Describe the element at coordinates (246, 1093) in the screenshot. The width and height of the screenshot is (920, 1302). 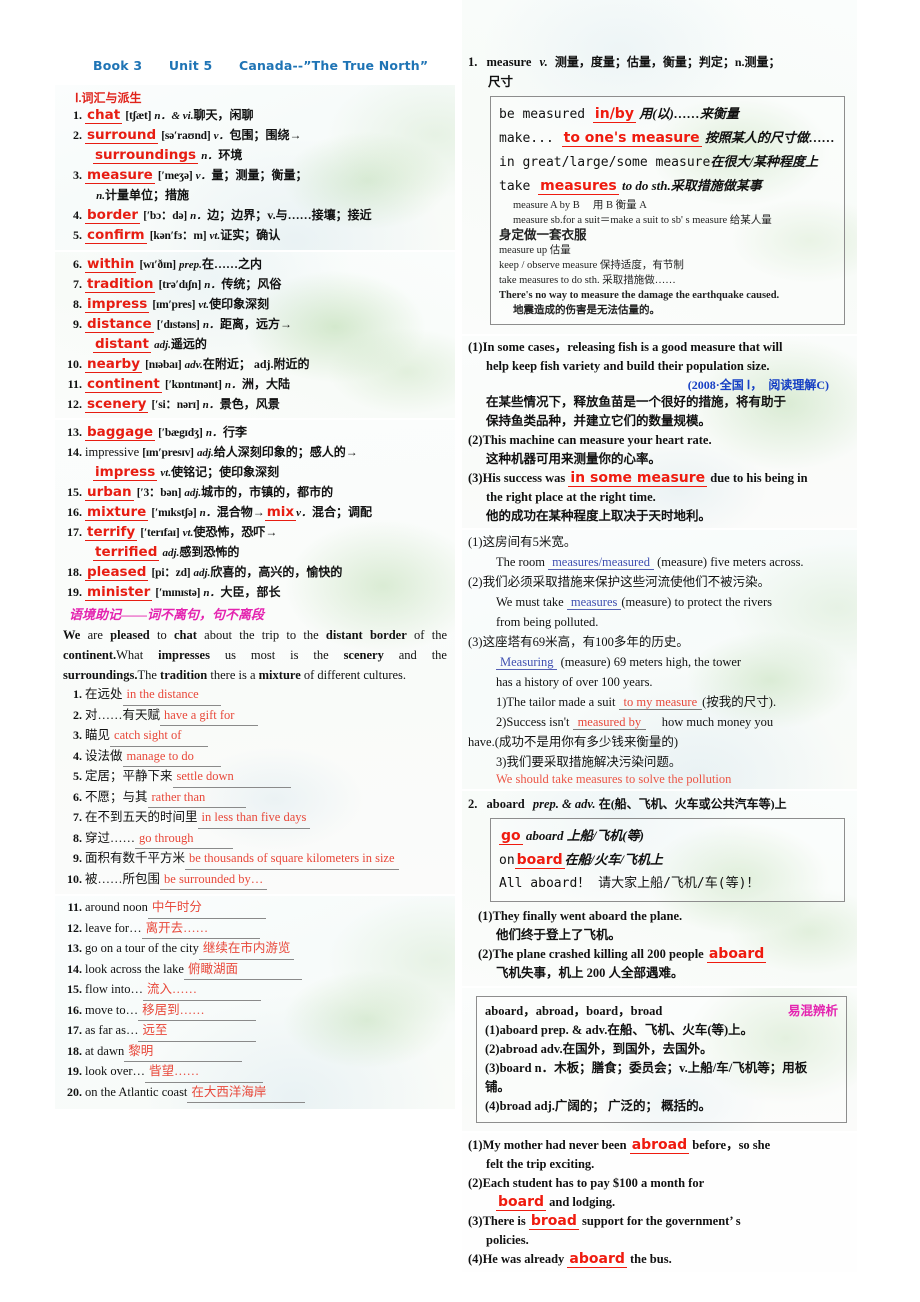
I see `phrase-answer: 在大西洋海岸` at that location.